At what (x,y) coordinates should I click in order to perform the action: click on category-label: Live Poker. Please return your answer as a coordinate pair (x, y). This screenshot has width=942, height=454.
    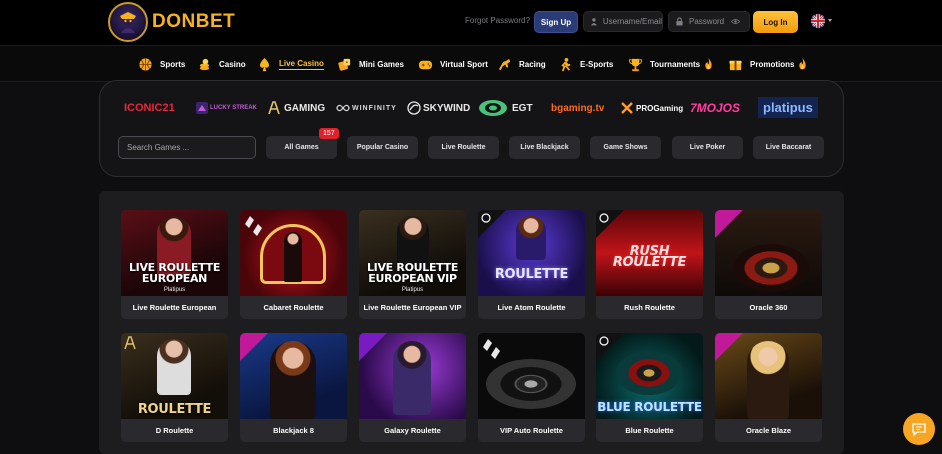
    Looking at the image, I should click on (707, 147).